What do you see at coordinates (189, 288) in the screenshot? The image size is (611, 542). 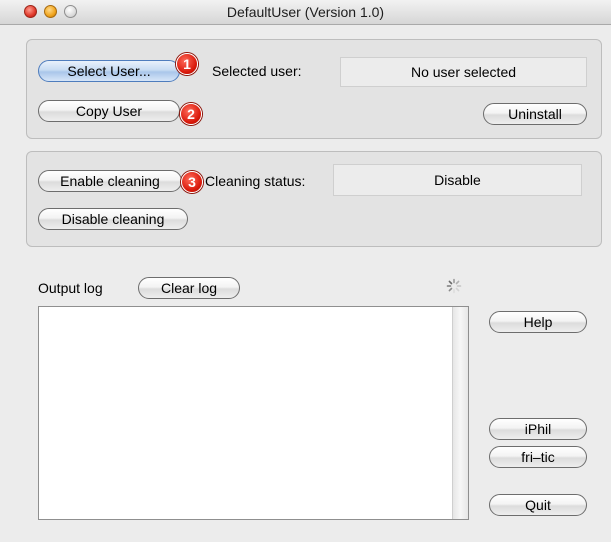 I see `clear-log-button: Clear log` at bounding box center [189, 288].